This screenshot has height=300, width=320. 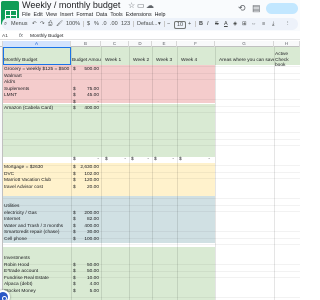 I want to click on fill-color-icon: ◈, so click(x=235, y=24).